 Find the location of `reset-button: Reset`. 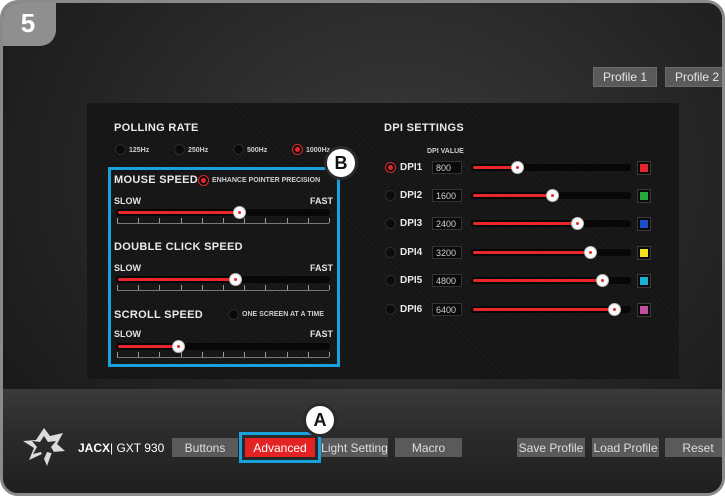

reset-button: Reset is located at coordinates (693, 447).